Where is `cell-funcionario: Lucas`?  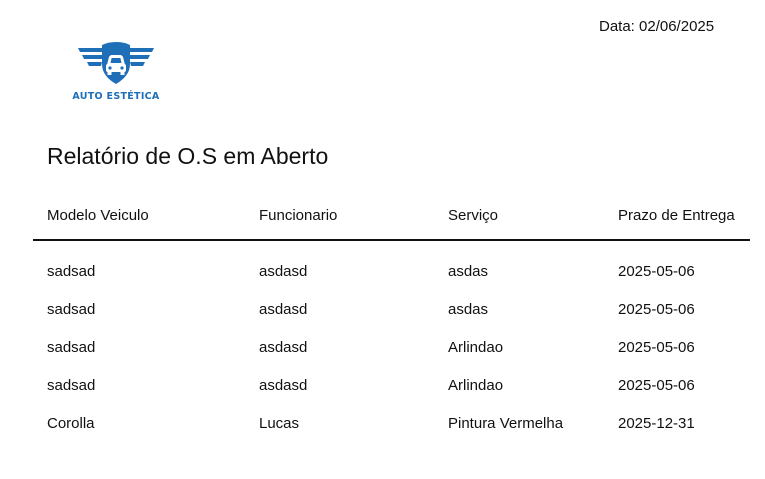
cell-funcionario: Lucas is located at coordinates (279, 423).